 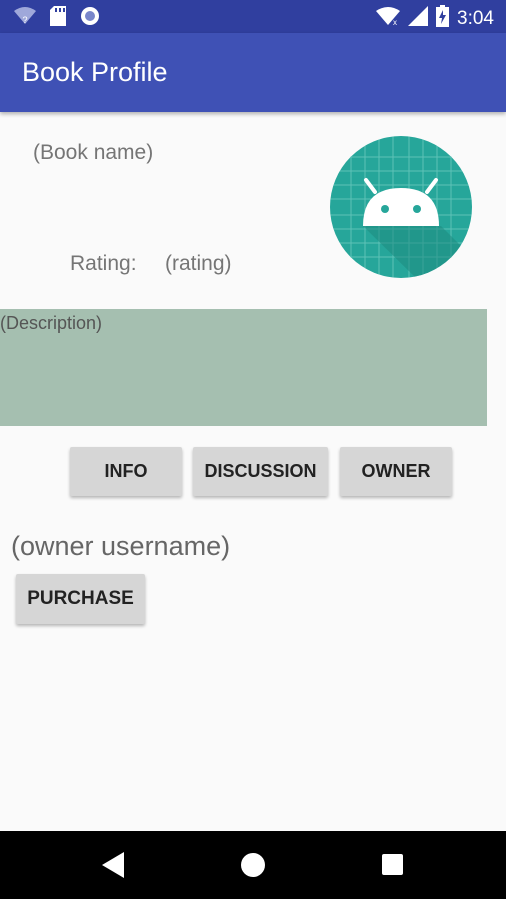 What do you see at coordinates (396, 471) in the screenshot?
I see `owner-button: OWNER` at bounding box center [396, 471].